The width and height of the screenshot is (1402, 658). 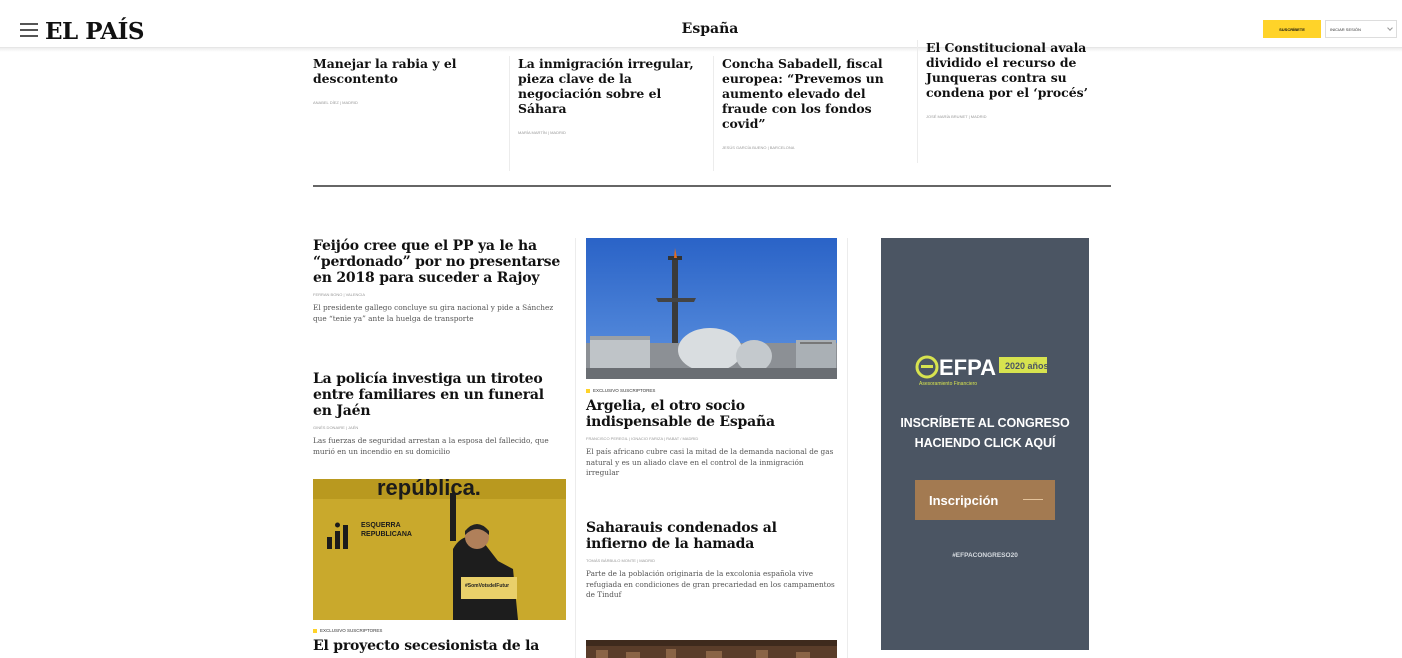 What do you see at coordinates (411, 71) in the screenshot?
I see `headline: Manejar la rabia y el descontento` at bounding box center [411, 71].